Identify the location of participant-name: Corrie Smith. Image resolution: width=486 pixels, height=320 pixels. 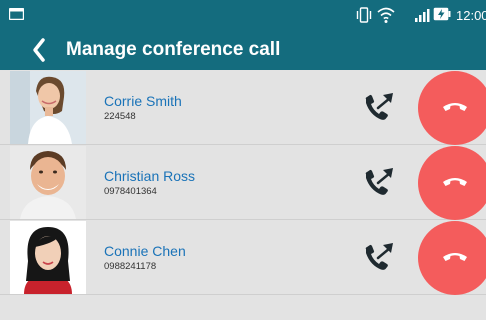
(143, 101).